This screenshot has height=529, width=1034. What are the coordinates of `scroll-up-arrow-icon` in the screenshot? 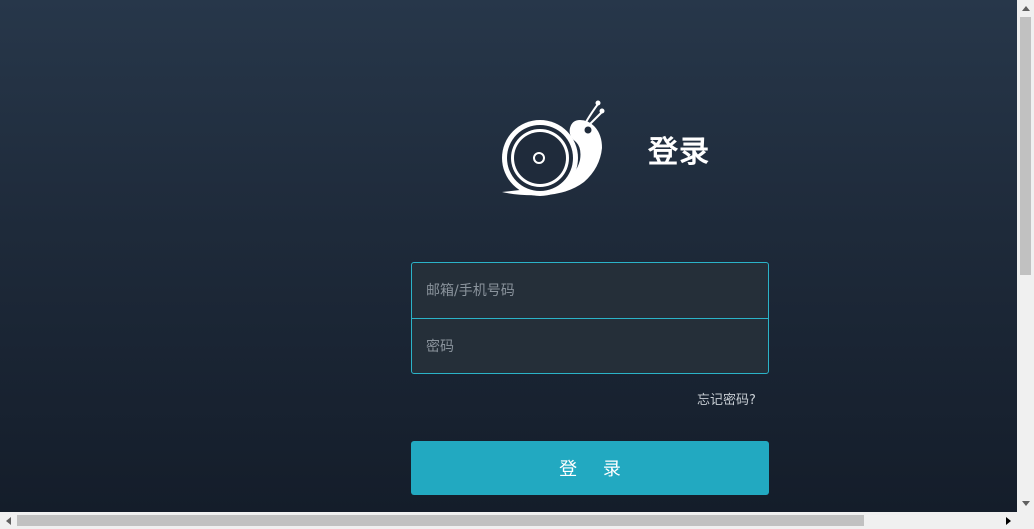 It's located at (1025, 8).